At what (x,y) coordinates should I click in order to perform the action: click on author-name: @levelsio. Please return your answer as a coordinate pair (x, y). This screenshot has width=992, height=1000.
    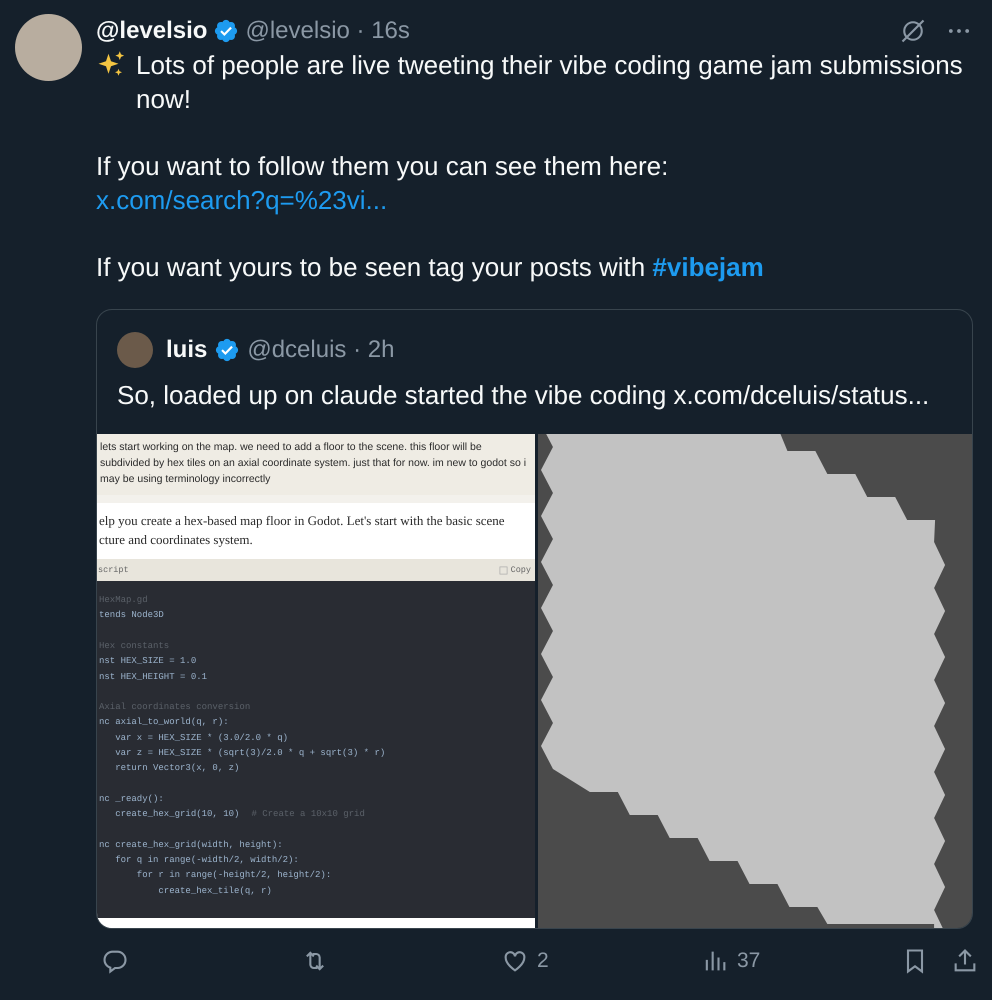
    Looking at the image, I should click on (152, 31).